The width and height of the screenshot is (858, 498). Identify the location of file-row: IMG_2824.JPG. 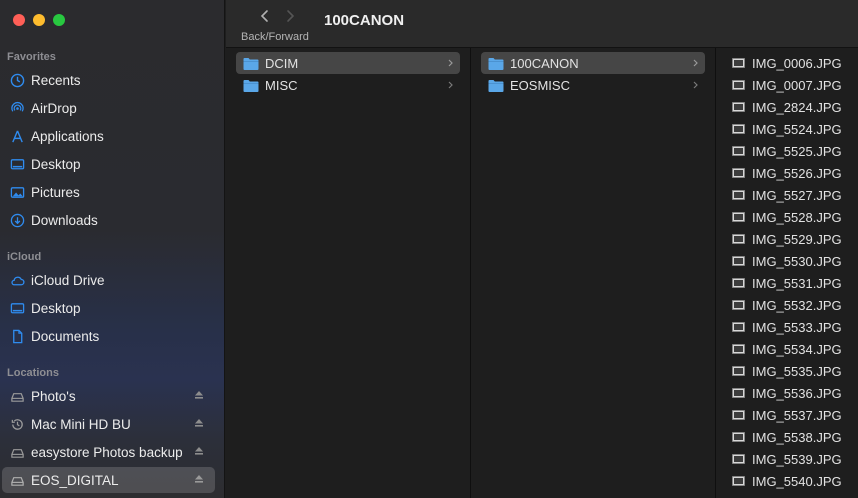
(787, 107).